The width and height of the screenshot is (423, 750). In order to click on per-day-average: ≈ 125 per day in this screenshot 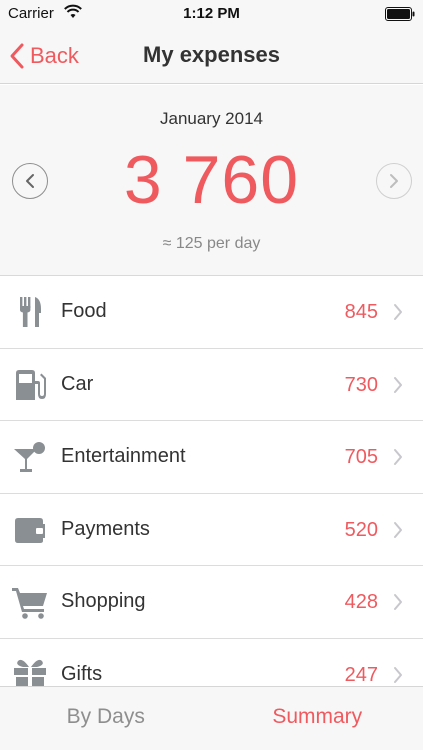, I will do `click(211, 243)`.